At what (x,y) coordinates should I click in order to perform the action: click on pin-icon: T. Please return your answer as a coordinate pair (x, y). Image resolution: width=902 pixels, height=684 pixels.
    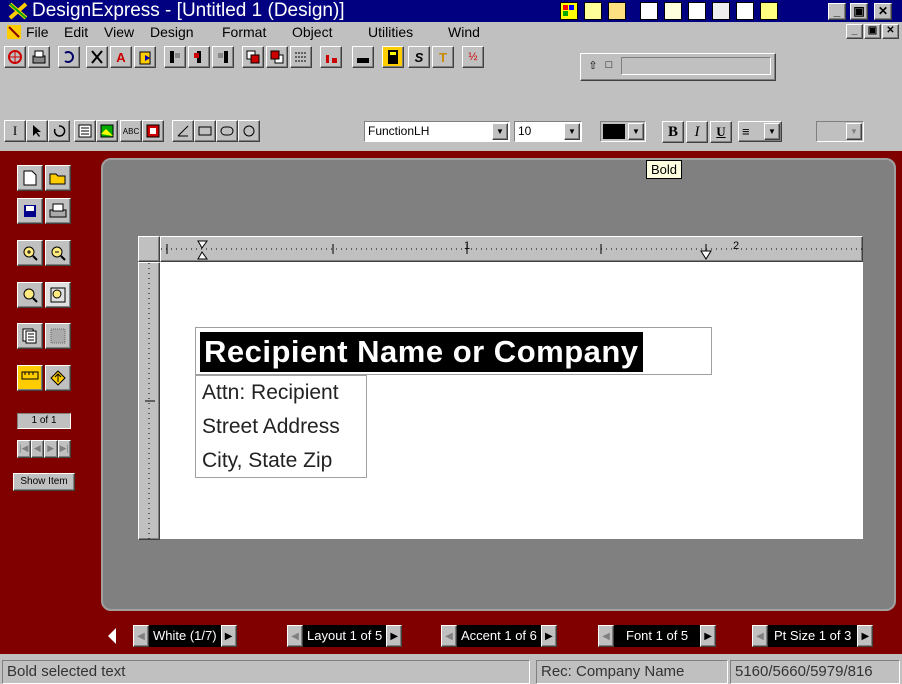
    Looking at the image, I should click on (443, 57).